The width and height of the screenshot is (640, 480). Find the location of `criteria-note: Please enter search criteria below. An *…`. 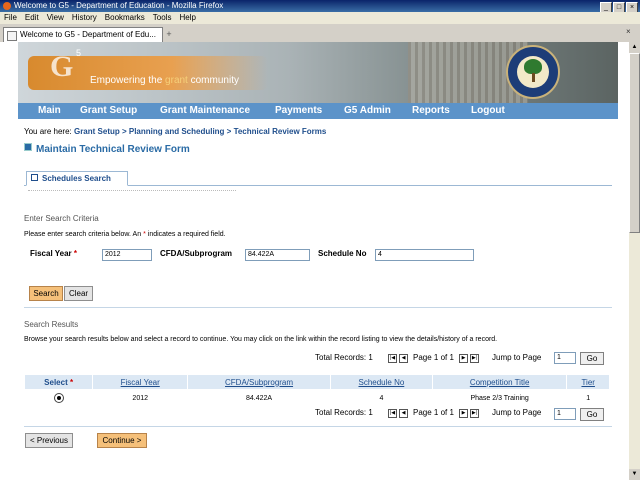

criteria-note: Please enter search criteria below. An *… is located at coordinates (125, 234).